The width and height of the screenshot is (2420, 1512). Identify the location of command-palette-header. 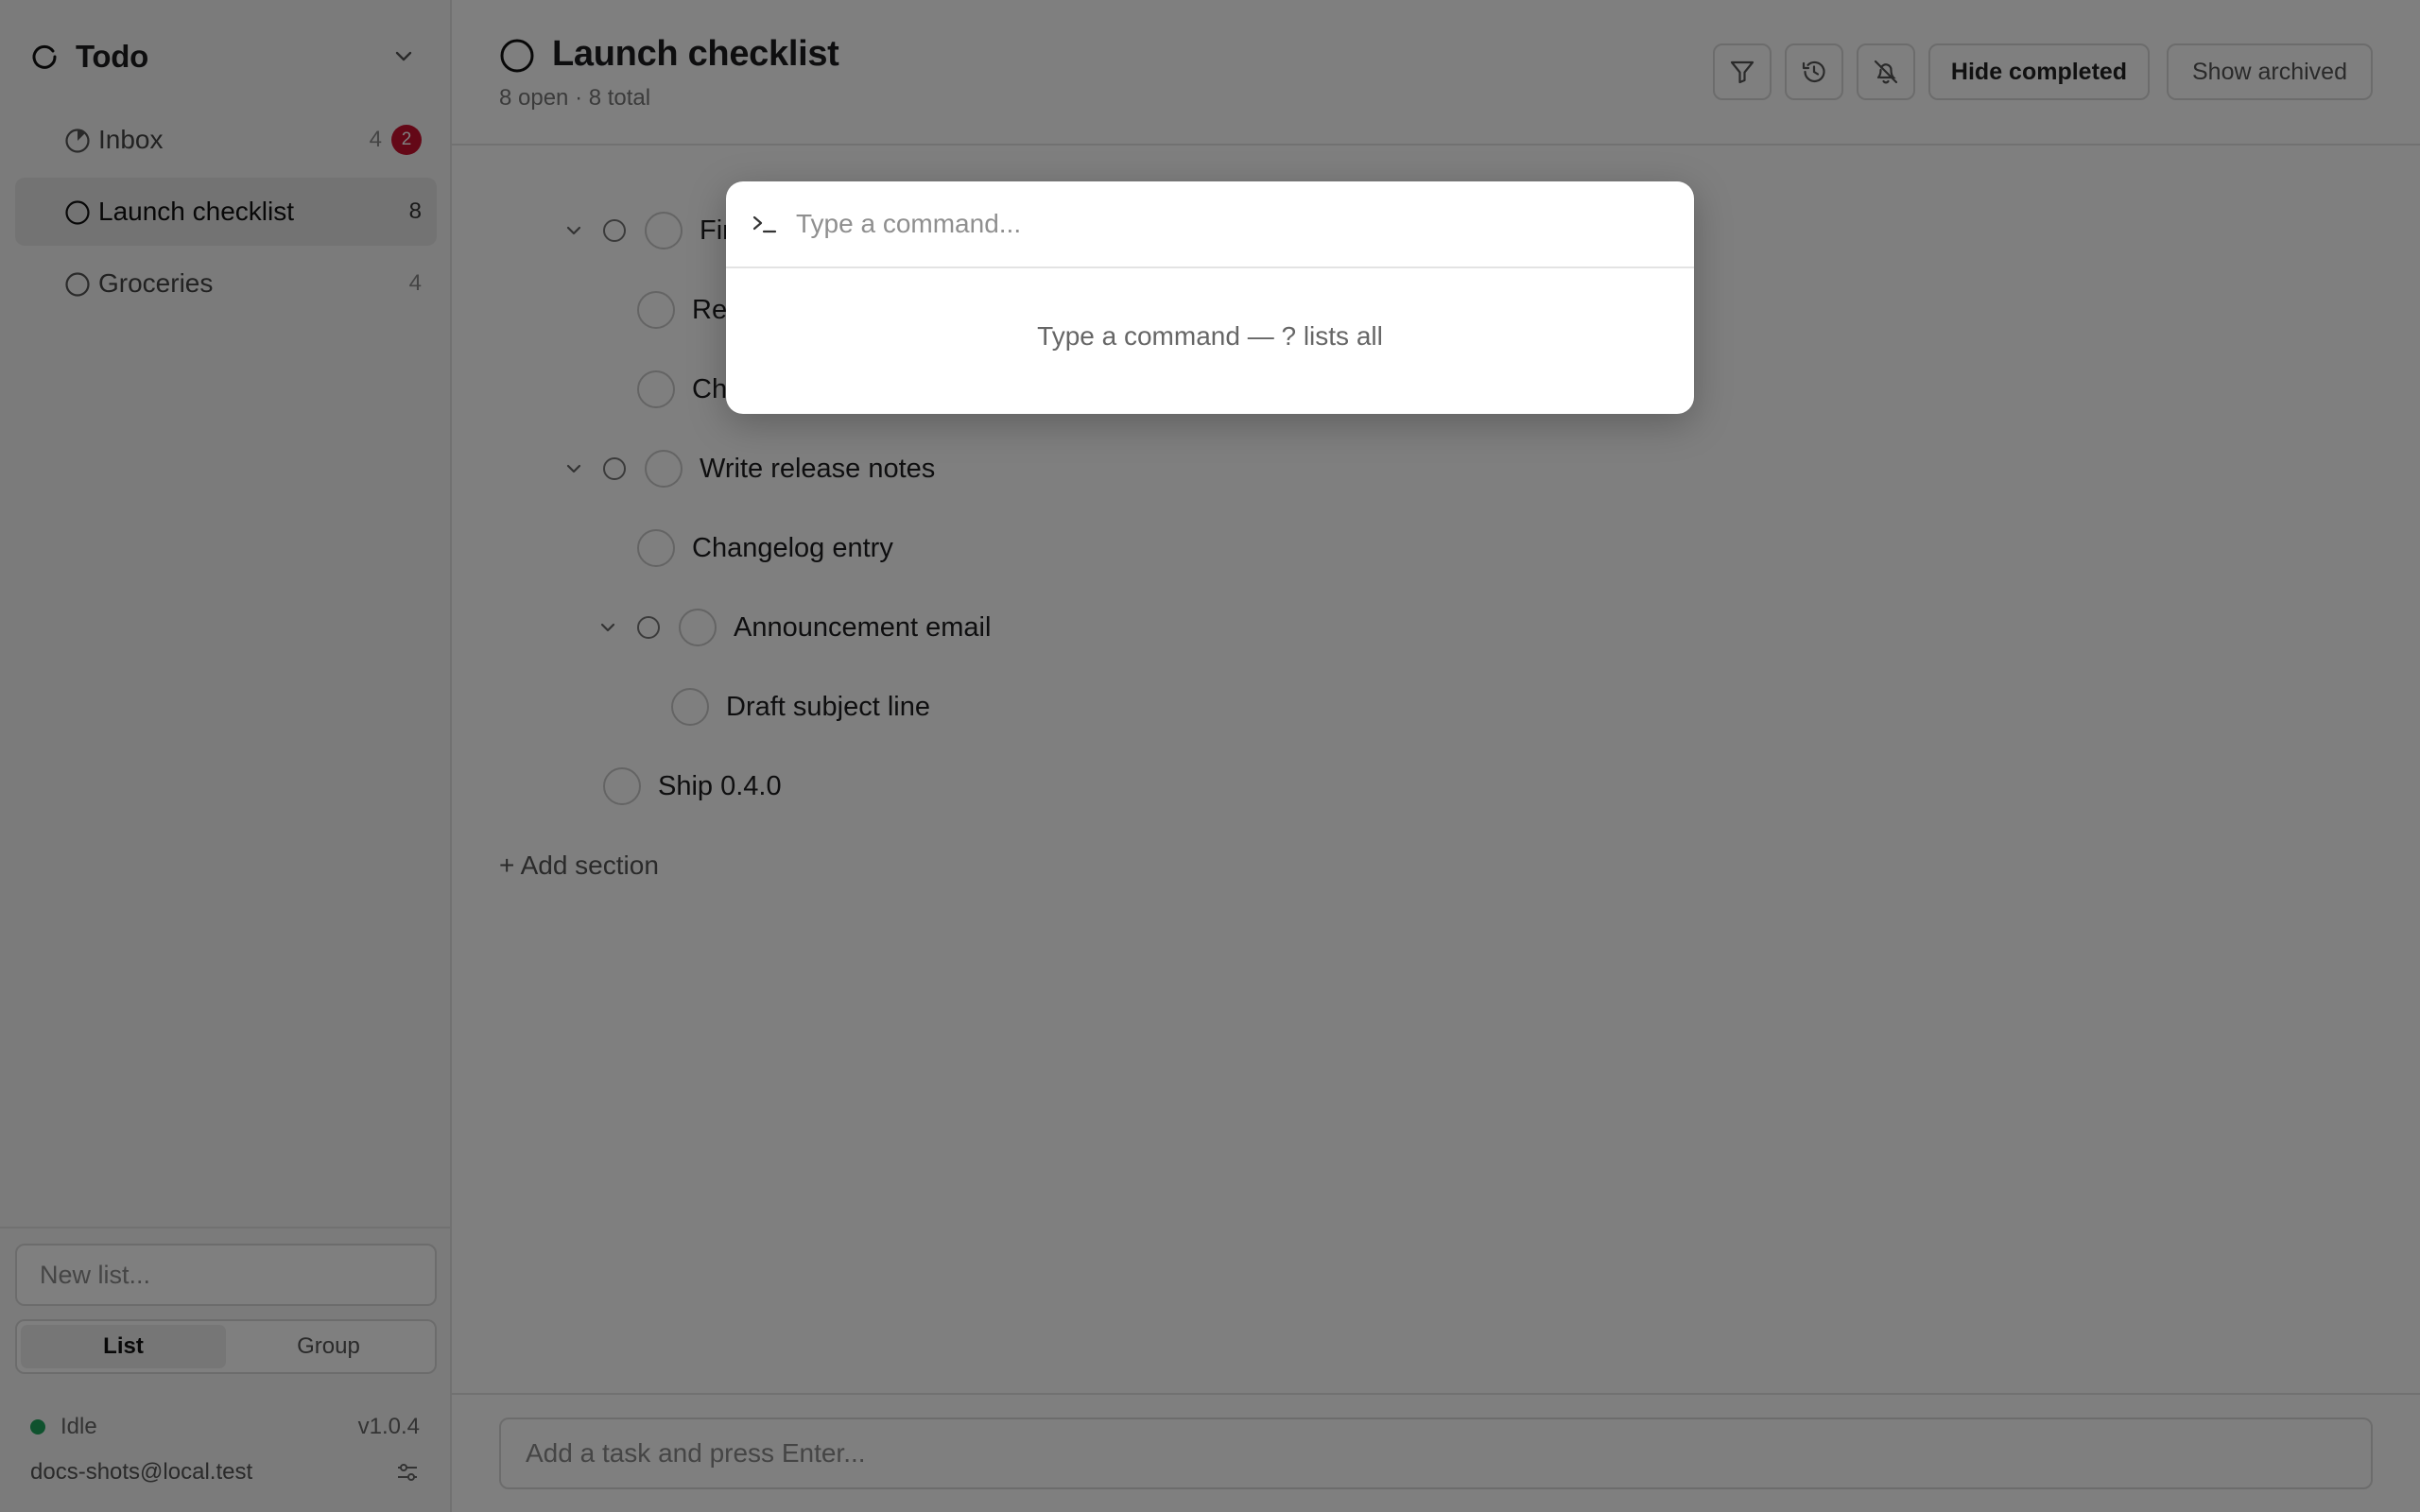
(1210, 224).